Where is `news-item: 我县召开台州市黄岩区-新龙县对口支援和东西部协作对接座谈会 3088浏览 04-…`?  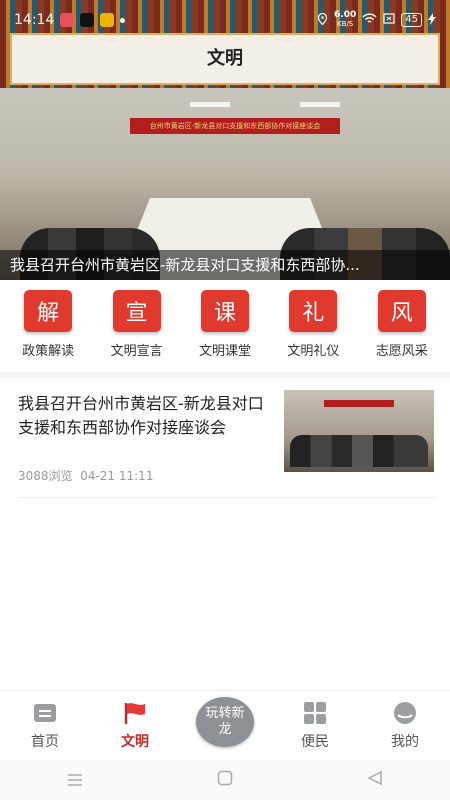 news-item: 我县召开台州市黄岩区-新龙县对口支援和东西部协作对接座谈会 3088浏览 04-… is located at coordinates (227, 444).